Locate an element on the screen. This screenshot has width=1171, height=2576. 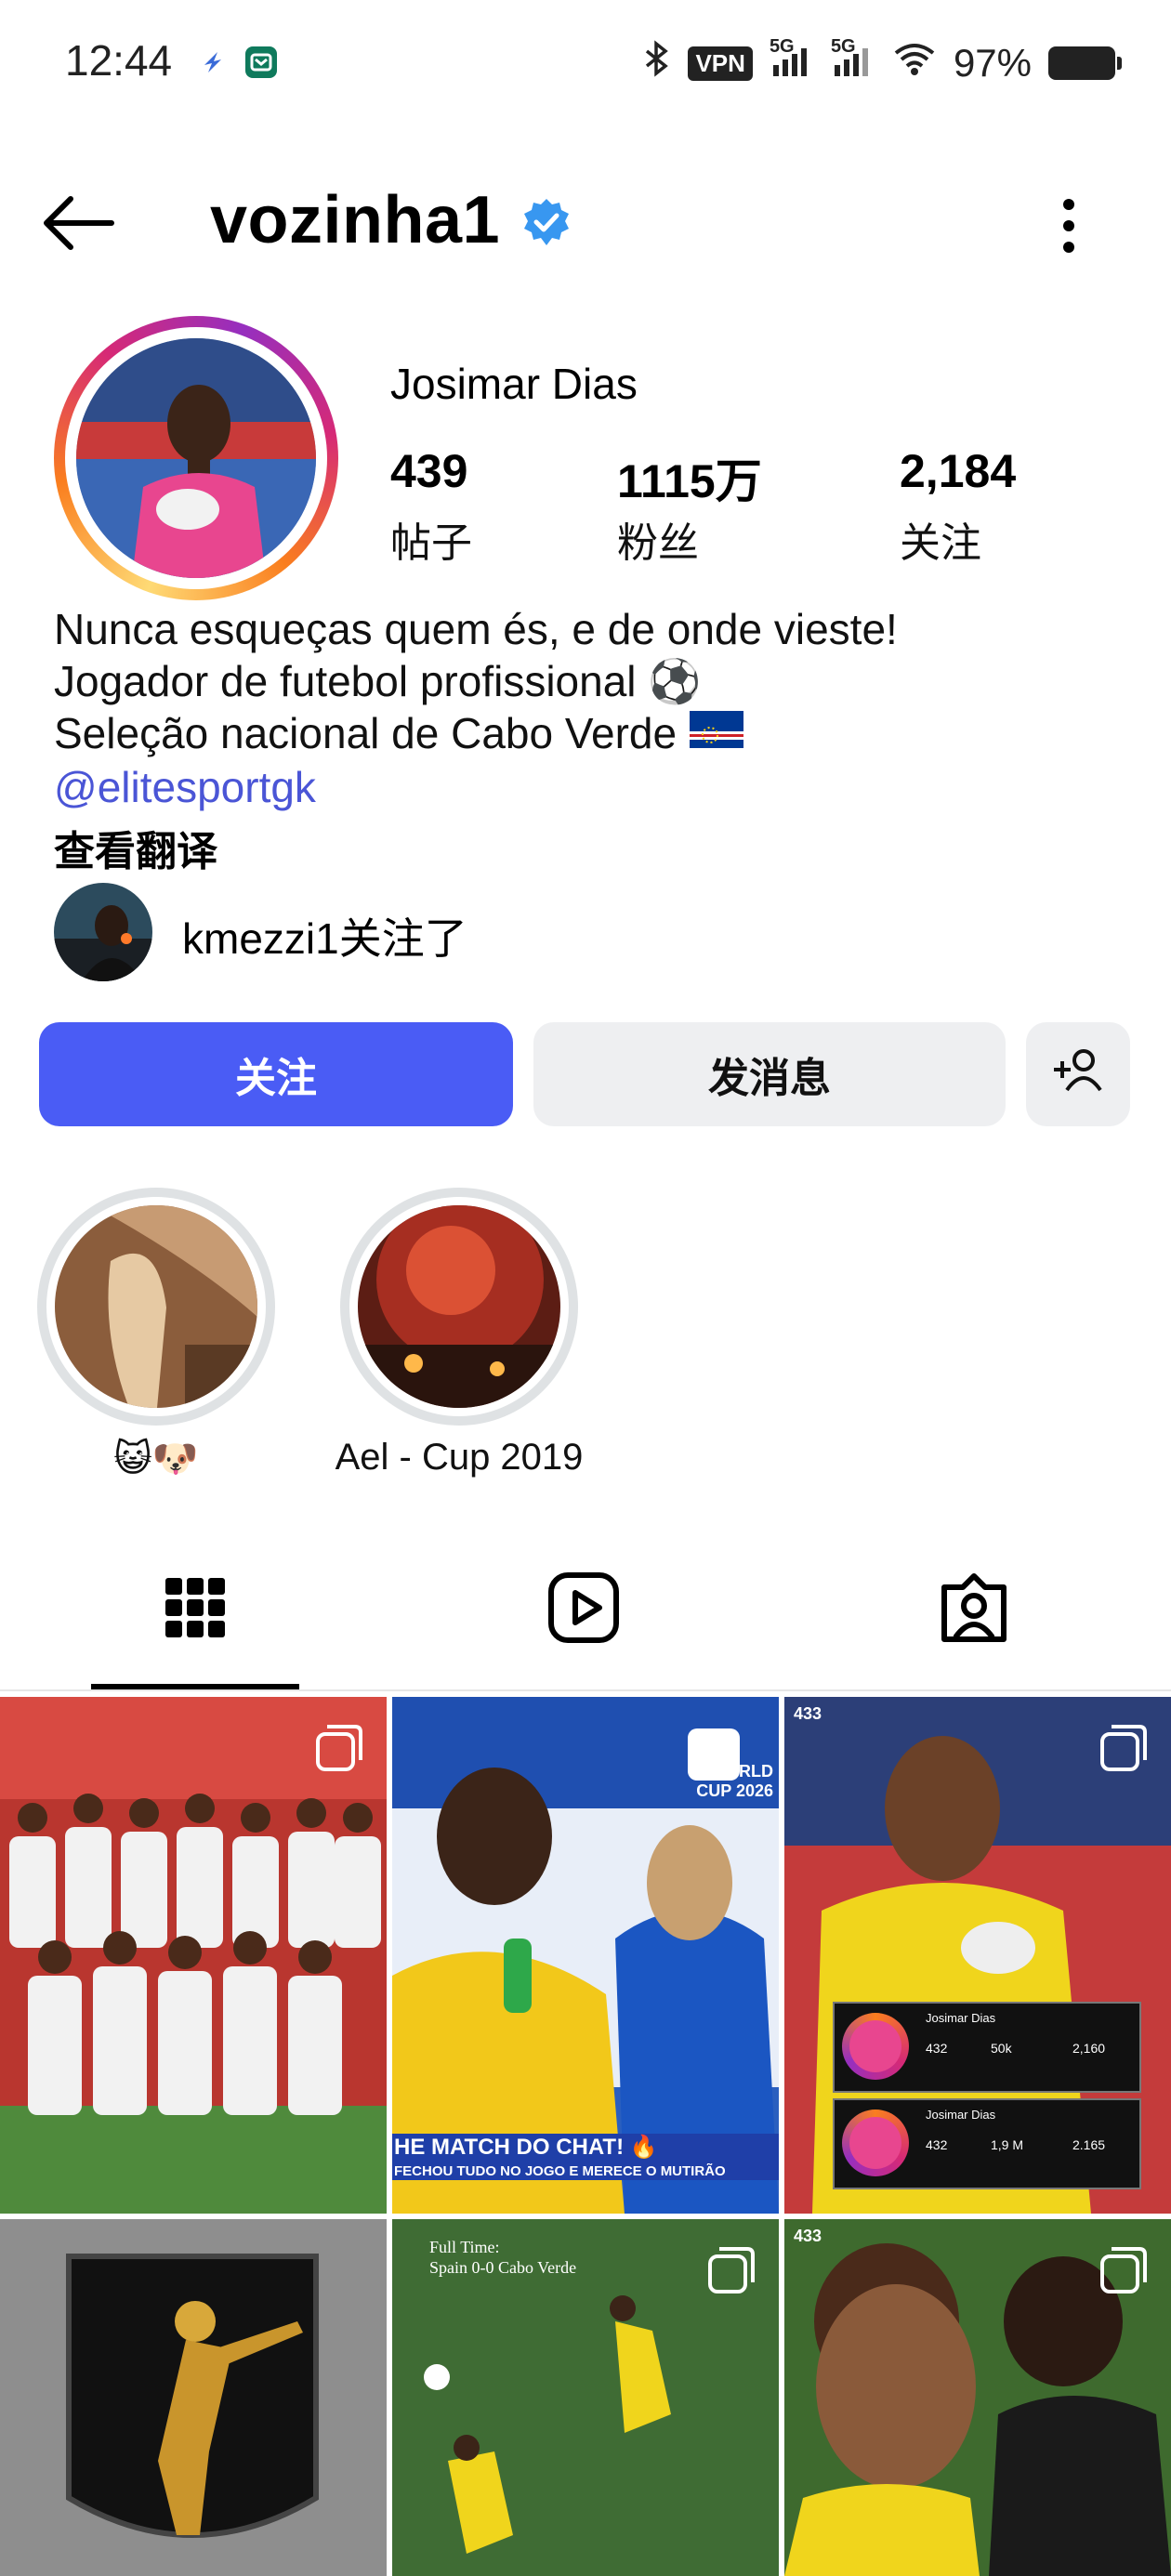
post-5-caption-1: Full Time: is located at coordinates (465, 2247).